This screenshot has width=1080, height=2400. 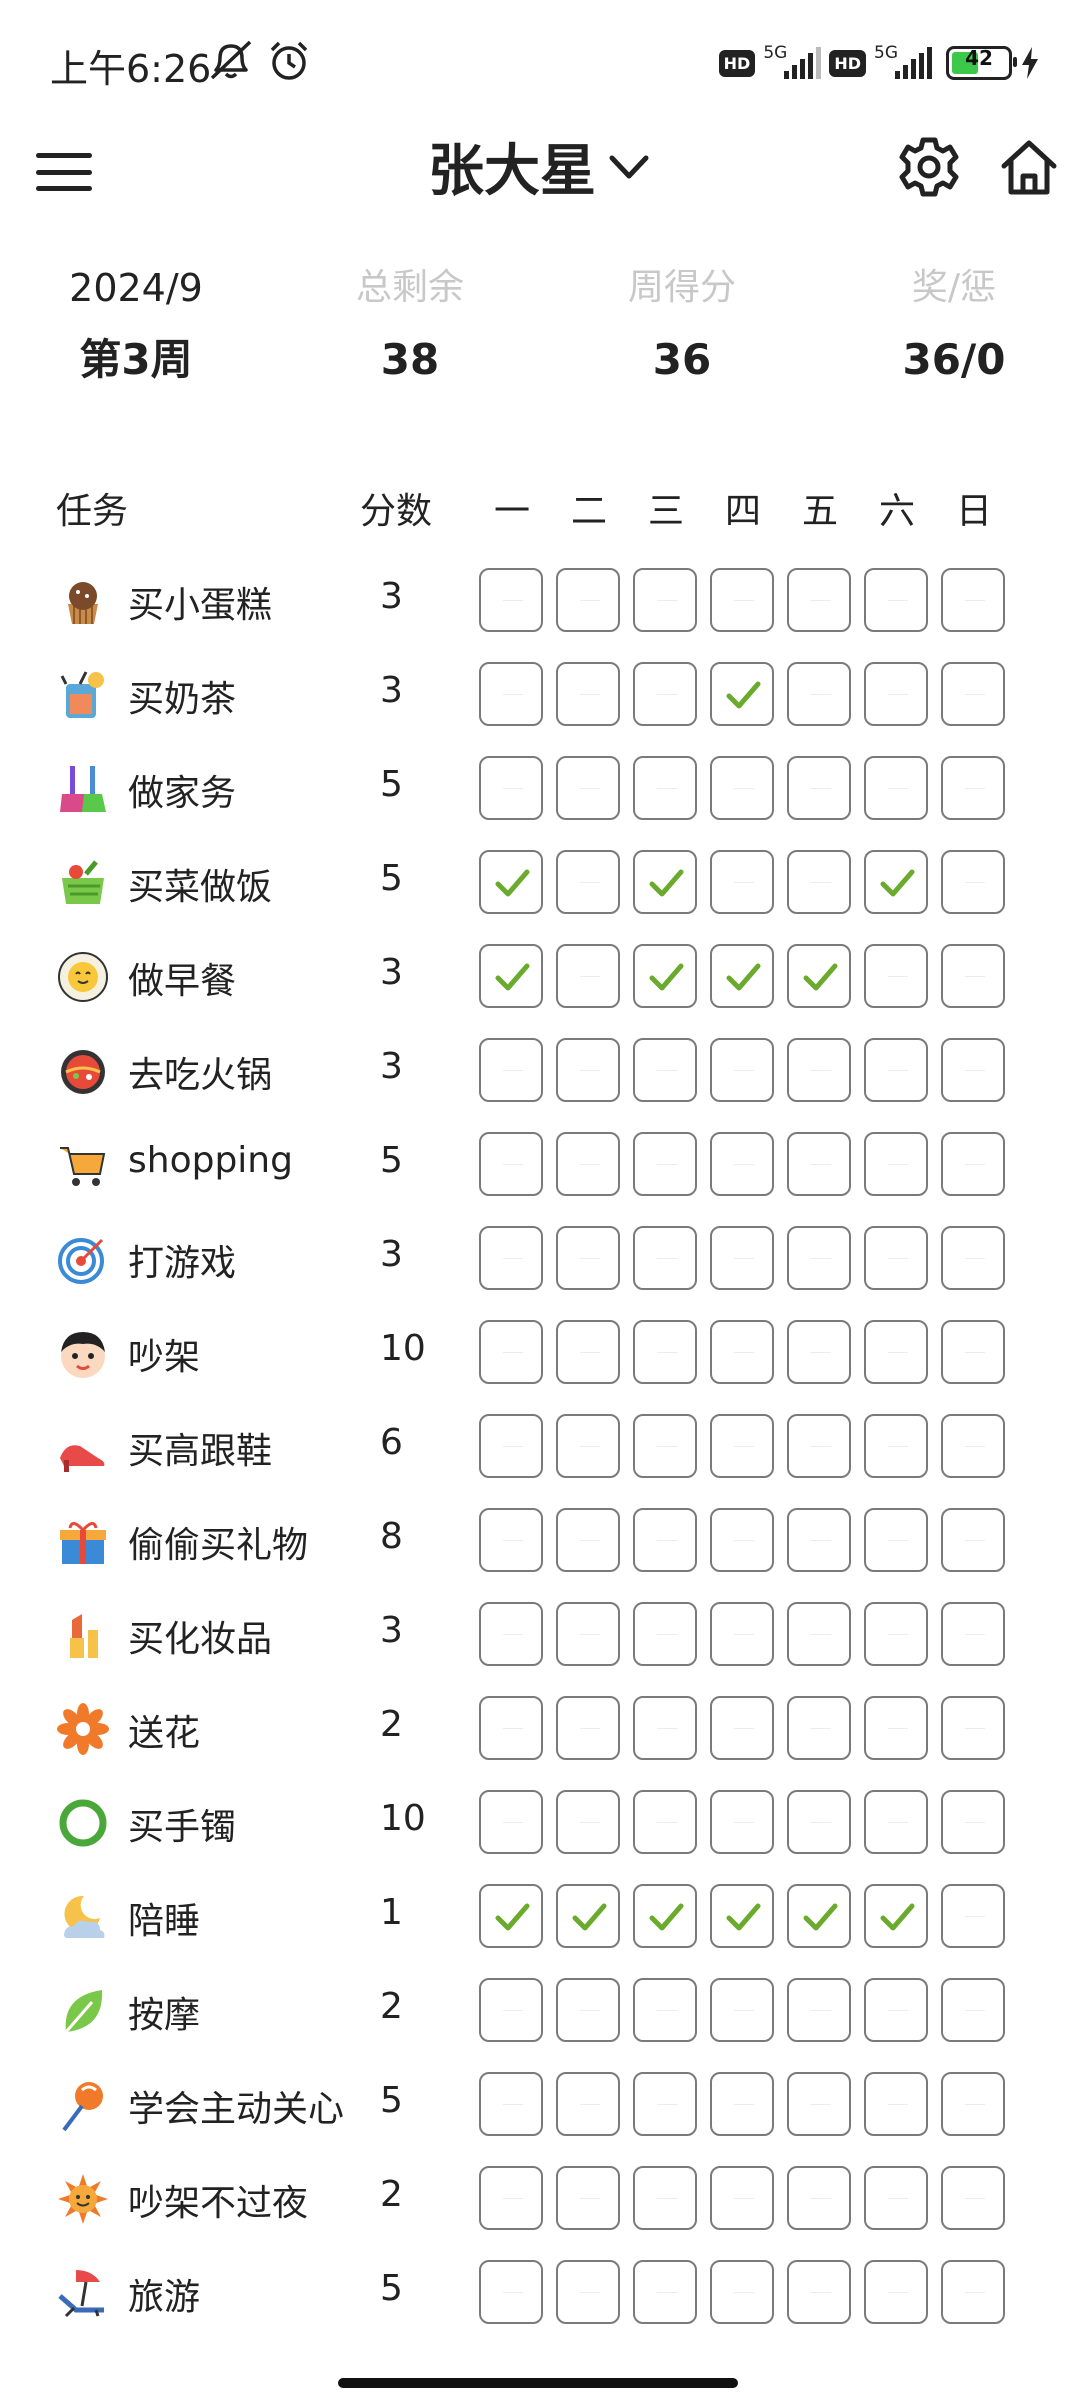 I want to click on task-name: 按摩, so click(x=164, y=2012).